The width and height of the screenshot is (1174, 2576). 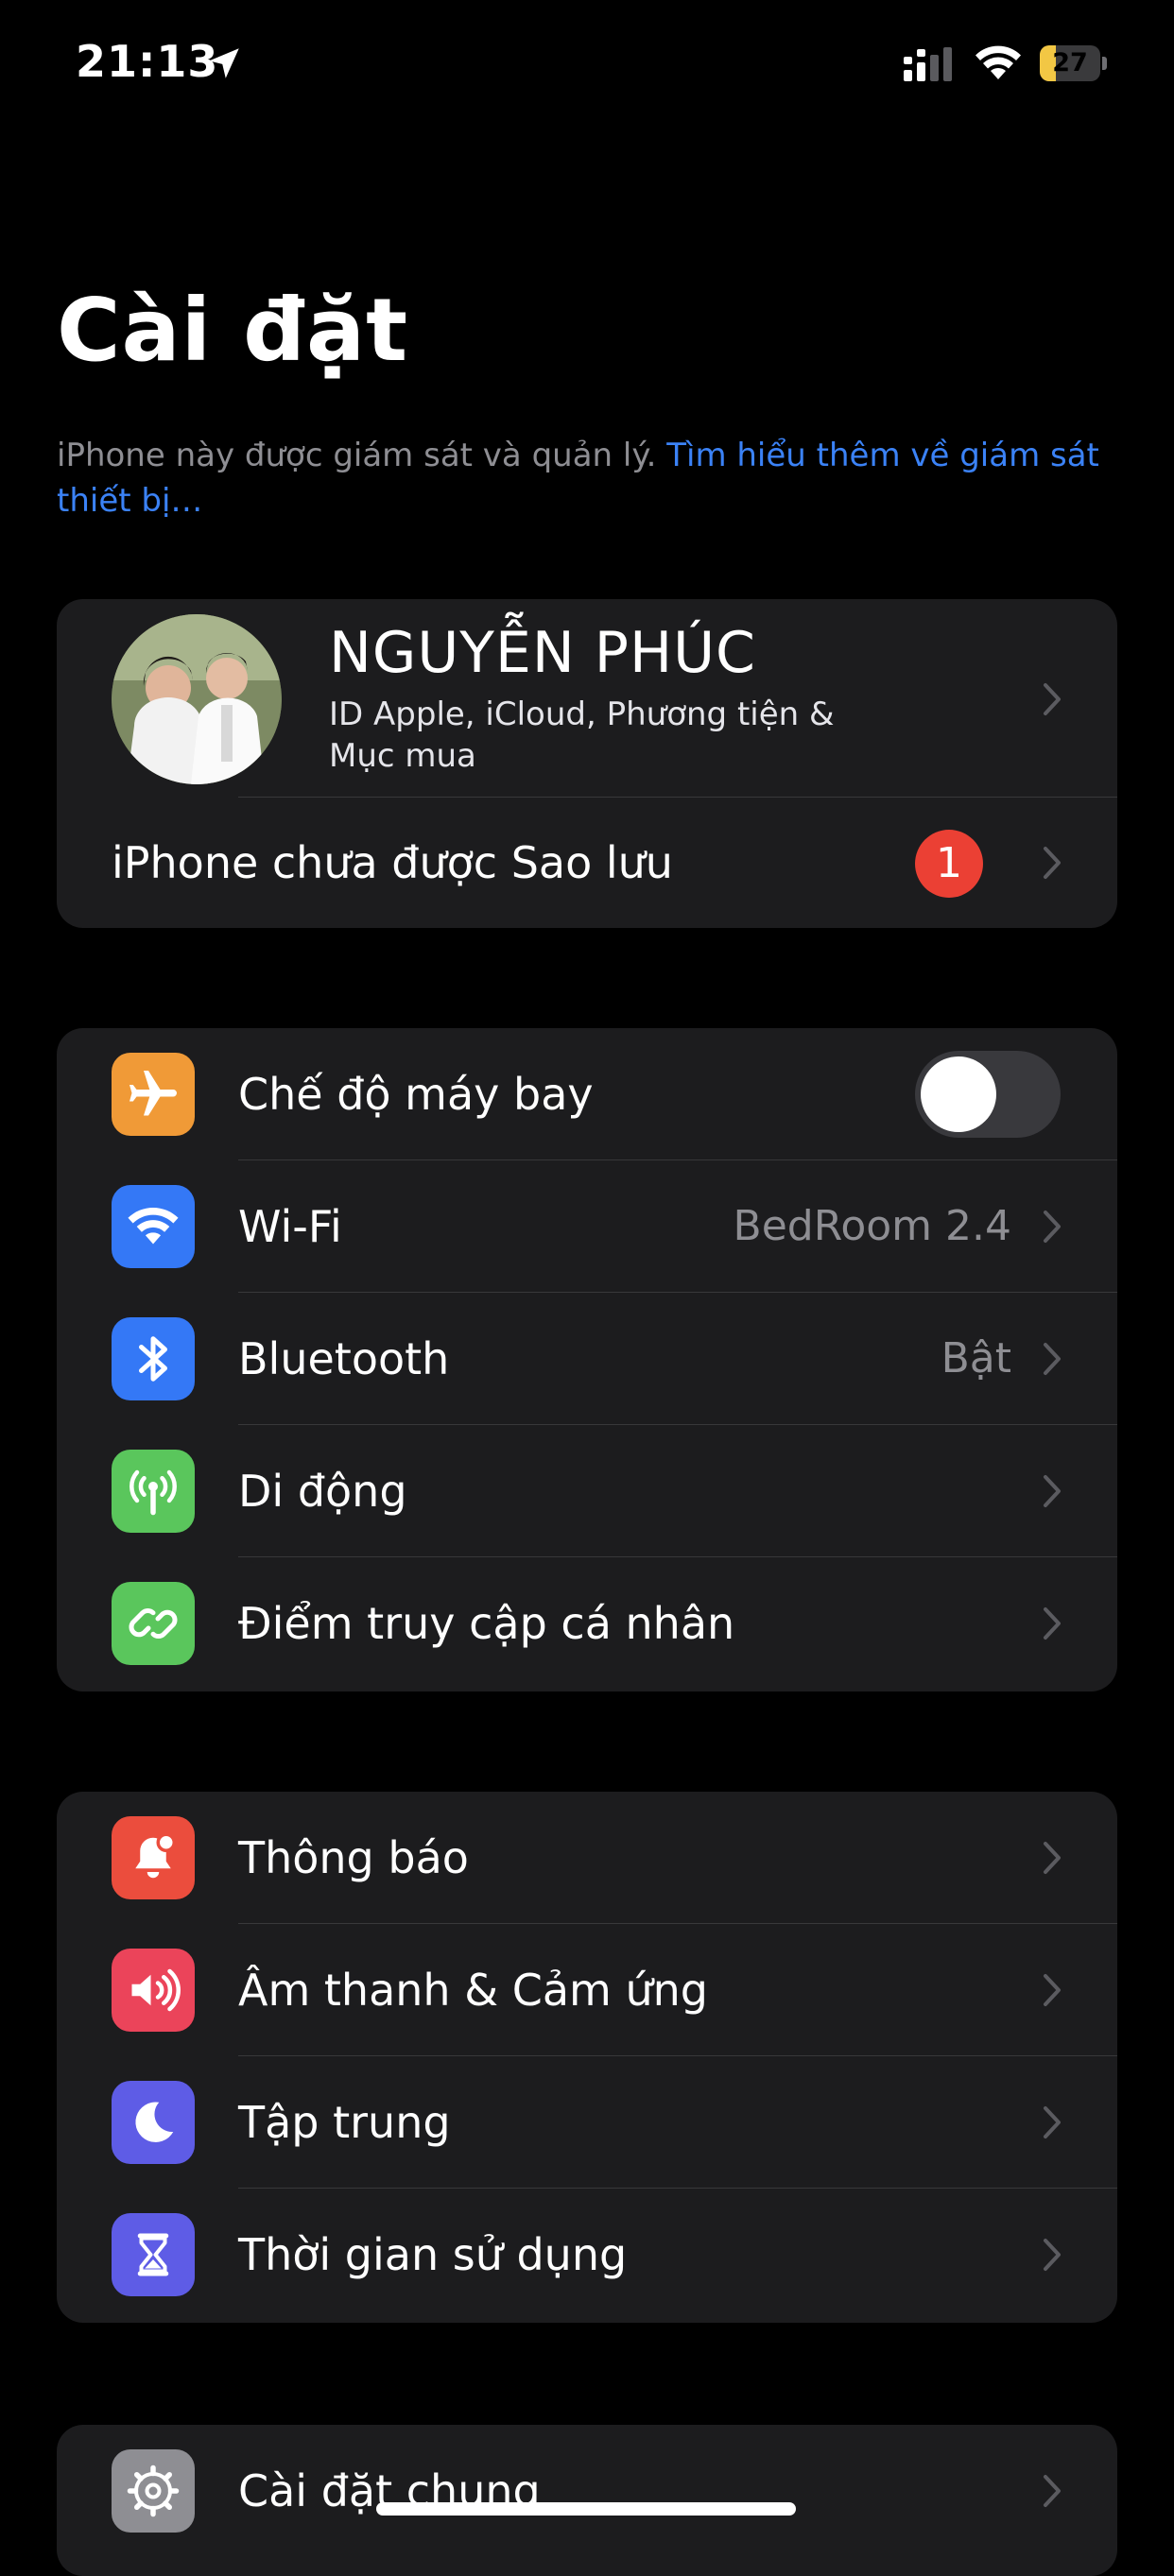 I want to click on row-label: Cài đặt chung, so click(x=389, y=2490).